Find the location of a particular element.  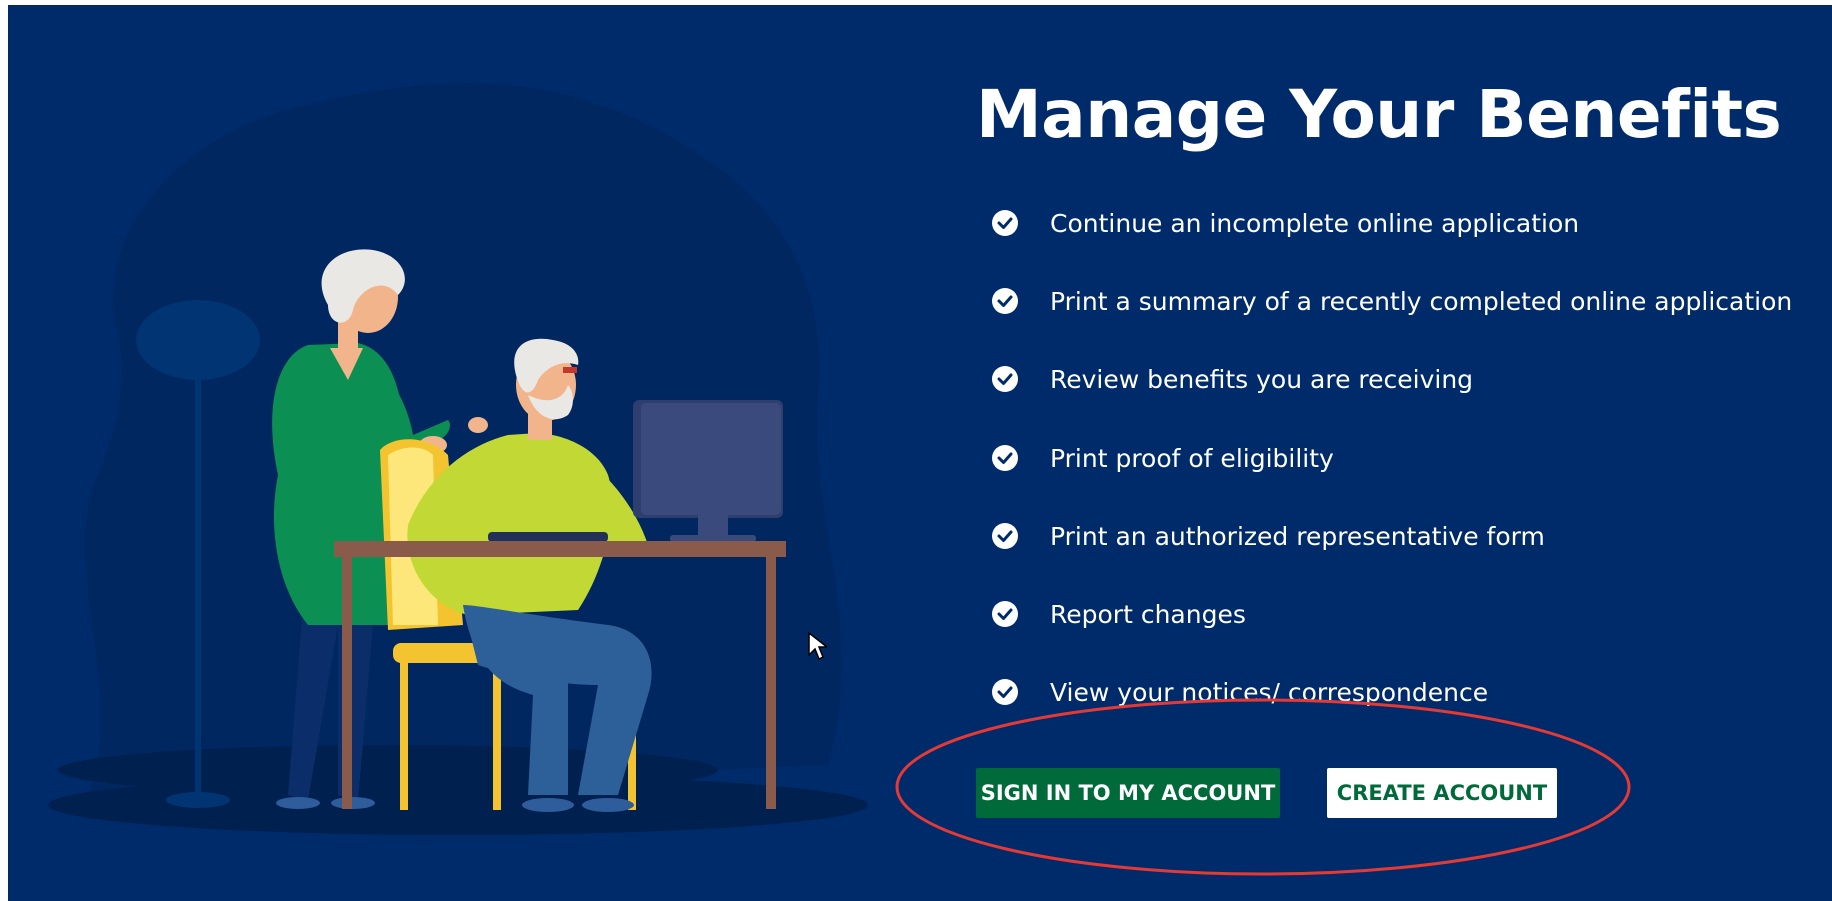

benefits-content: Manage Your Benefits is located at coordinates (1401, 114).